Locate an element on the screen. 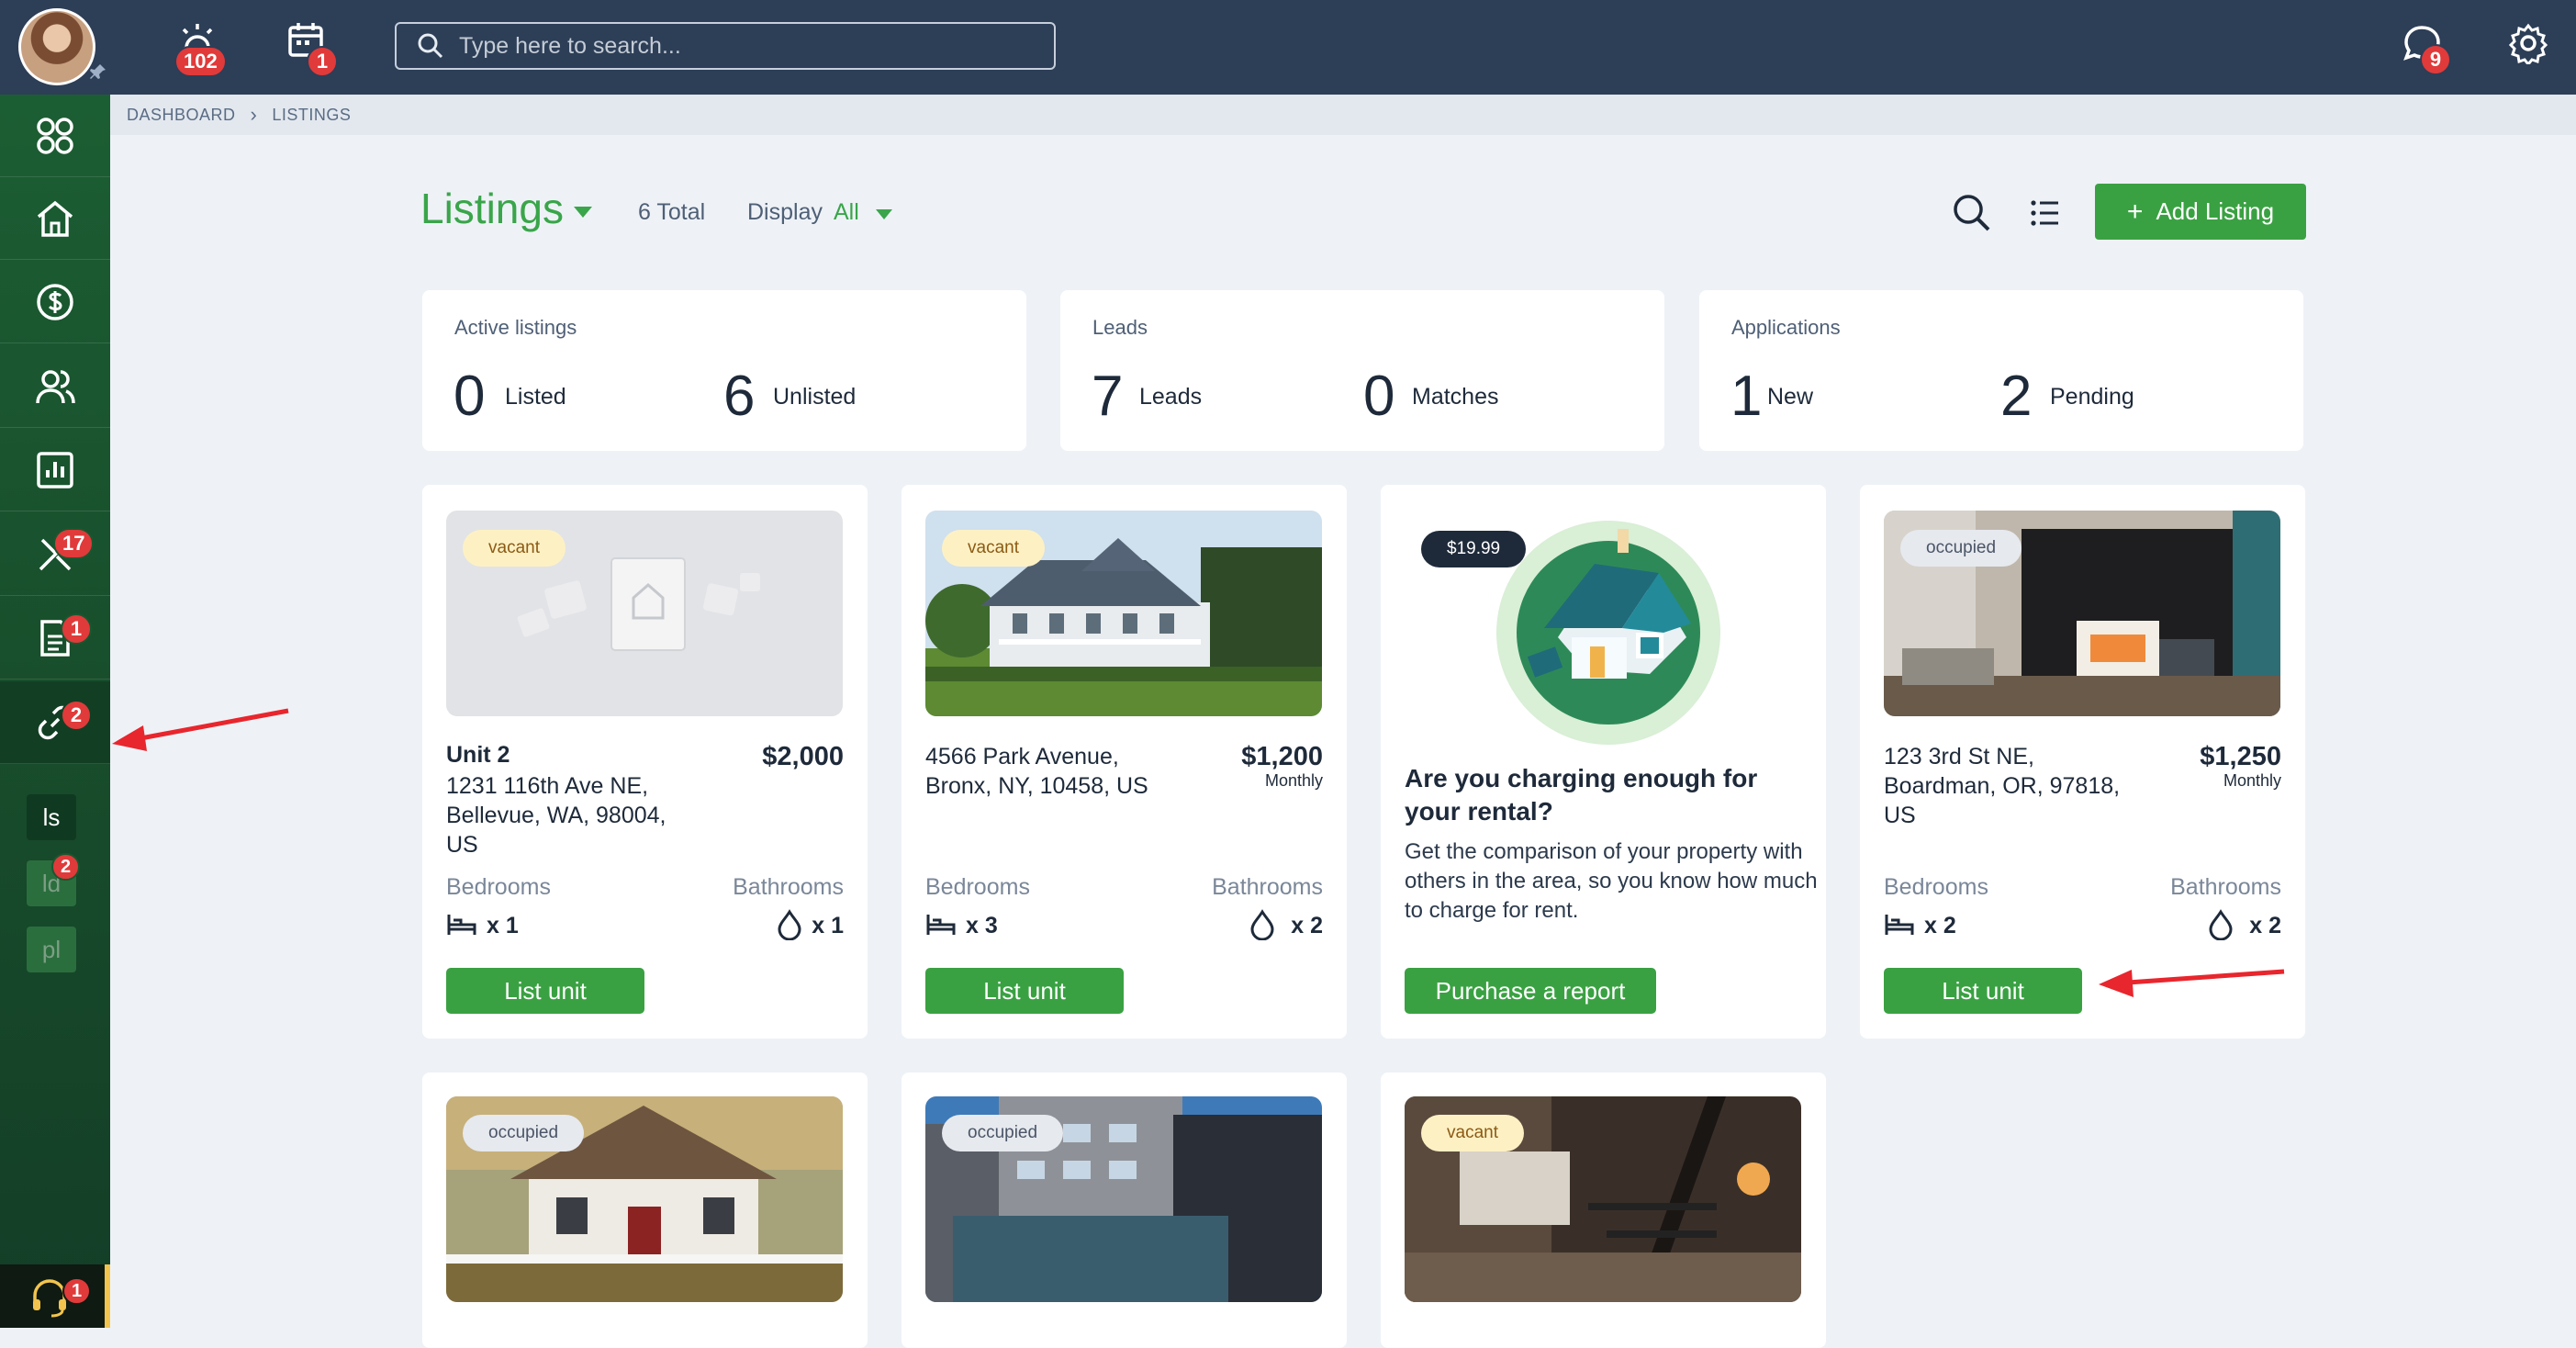 This screenshot has width=2576, height=1348. search-listings-icon is located at coordinates (1972, 215).